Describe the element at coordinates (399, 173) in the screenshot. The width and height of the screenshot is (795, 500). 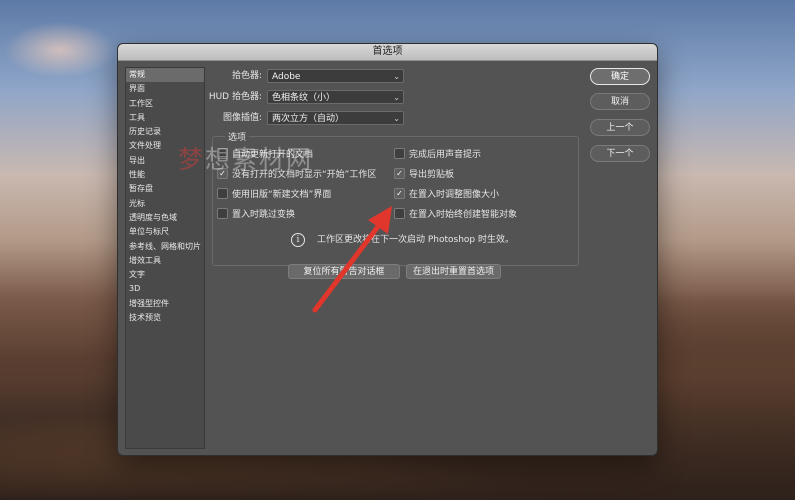
I see `checkmark-icon: ✓` at that location.